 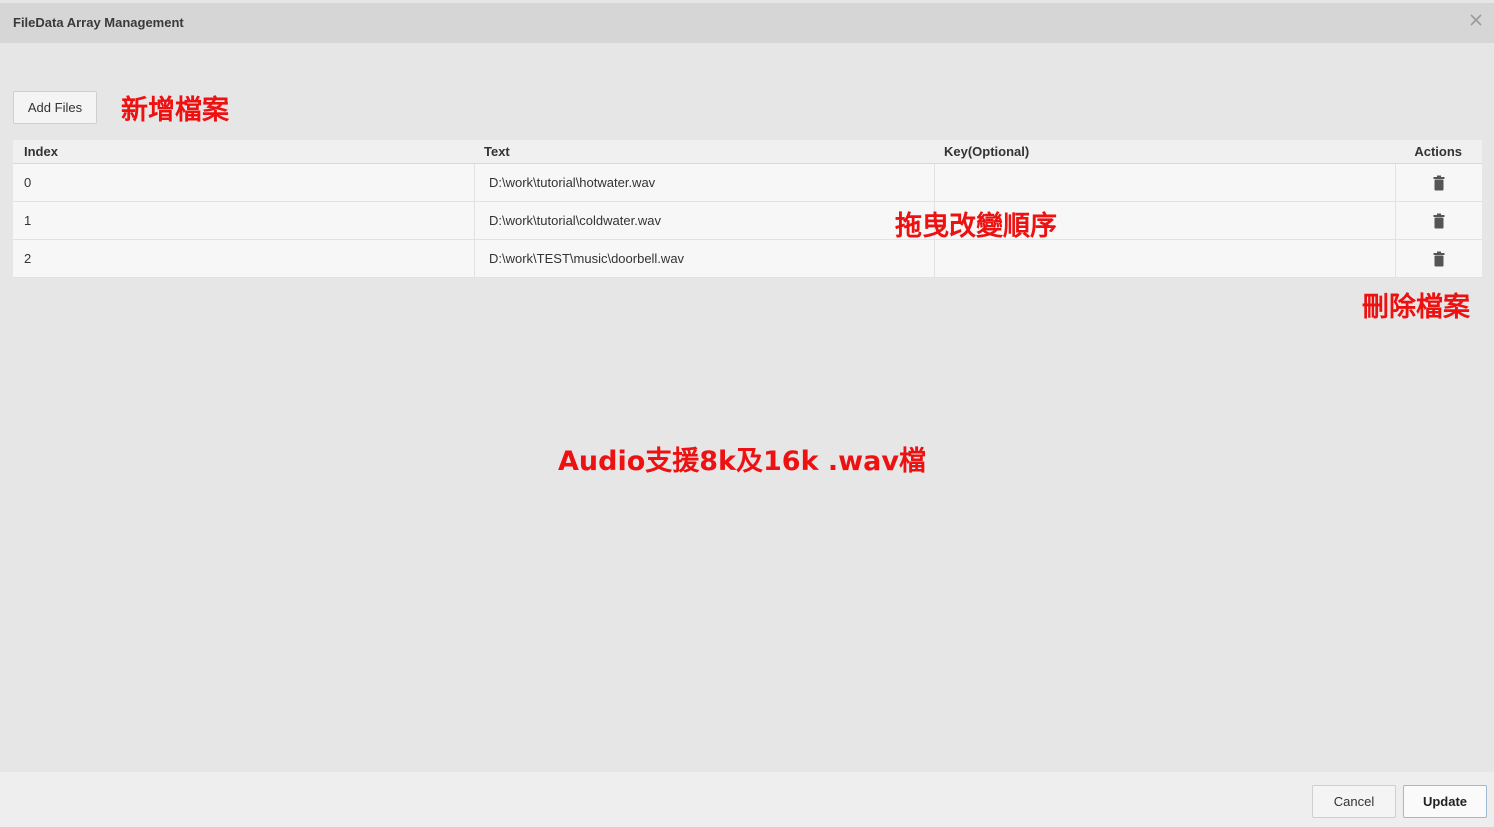 I want to click on table-row: 0 D:\work\tutorial\hotwater.wav, so click(x=747, y=183).